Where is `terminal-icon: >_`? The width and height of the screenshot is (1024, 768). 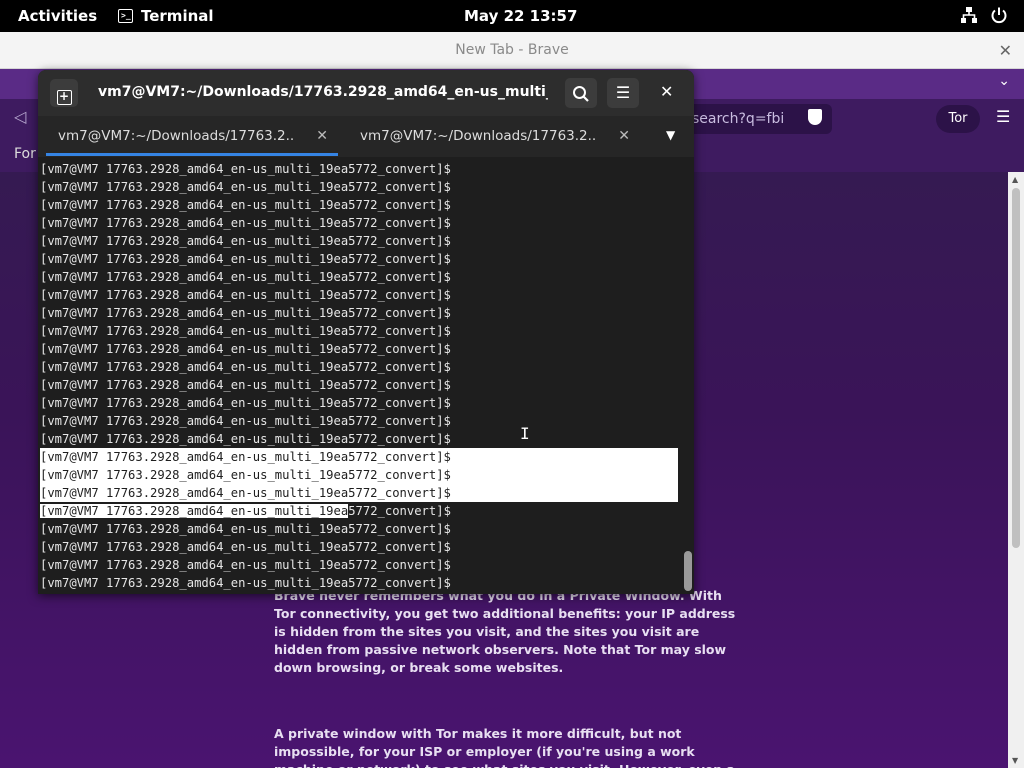
terminal-icon: >_ is located at coordinates (125, 16).